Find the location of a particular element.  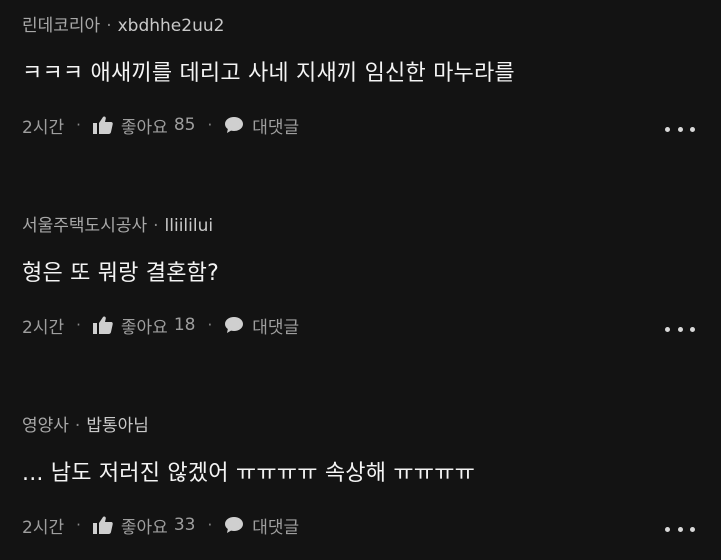

comment-meta: 서울주택도시공사 · lliililui is located at coordinates (117, 226).